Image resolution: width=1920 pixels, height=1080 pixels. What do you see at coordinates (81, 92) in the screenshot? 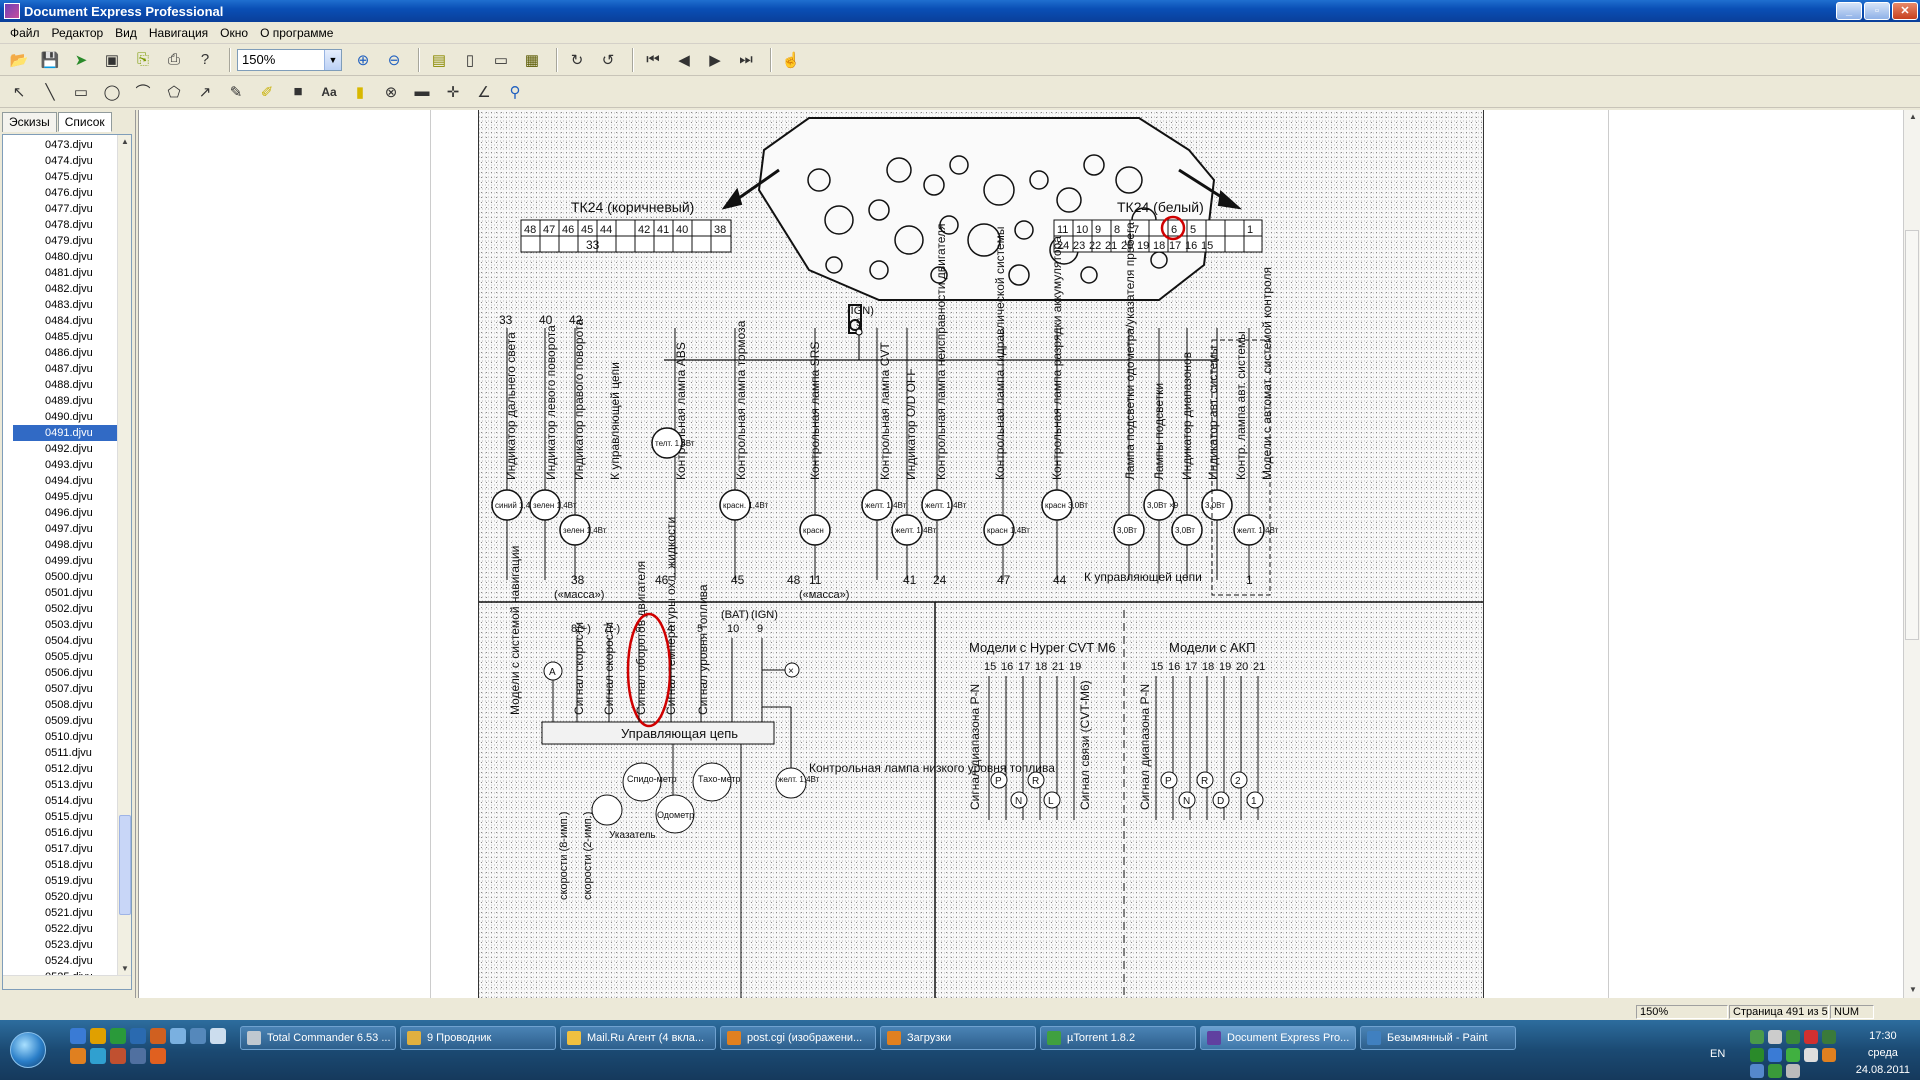
I see `rectangle-icon: ▭` at bounding box center [81, 92].